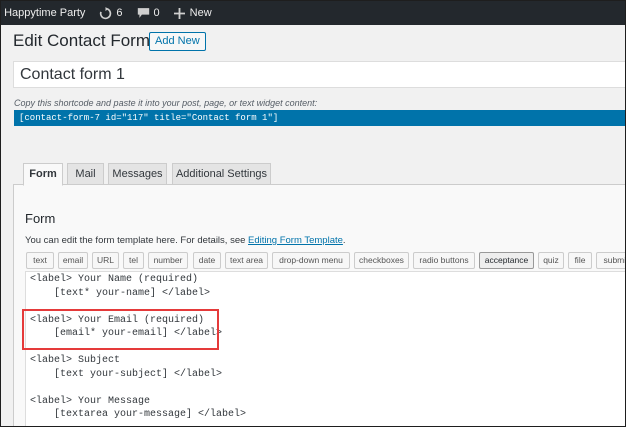 Image resolution: width=626 pixels, height=427 pixels. I want to click on tag-button-date: date, so click(207, 260).